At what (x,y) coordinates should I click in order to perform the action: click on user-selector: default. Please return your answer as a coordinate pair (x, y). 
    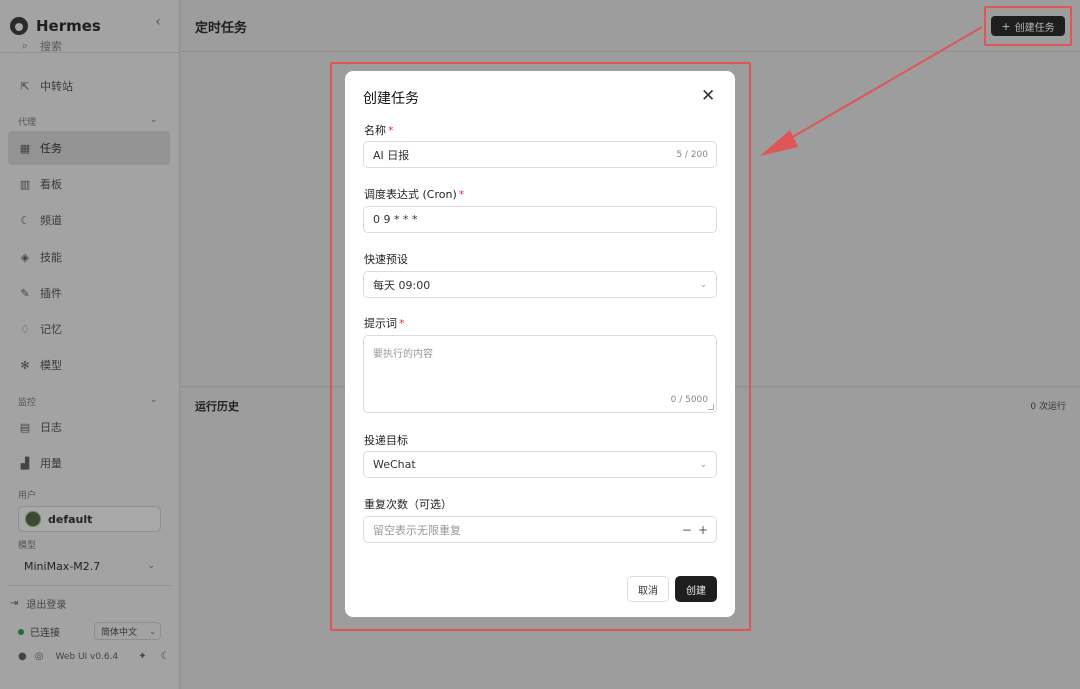
    Looking at the image, I should click on (89, 519).